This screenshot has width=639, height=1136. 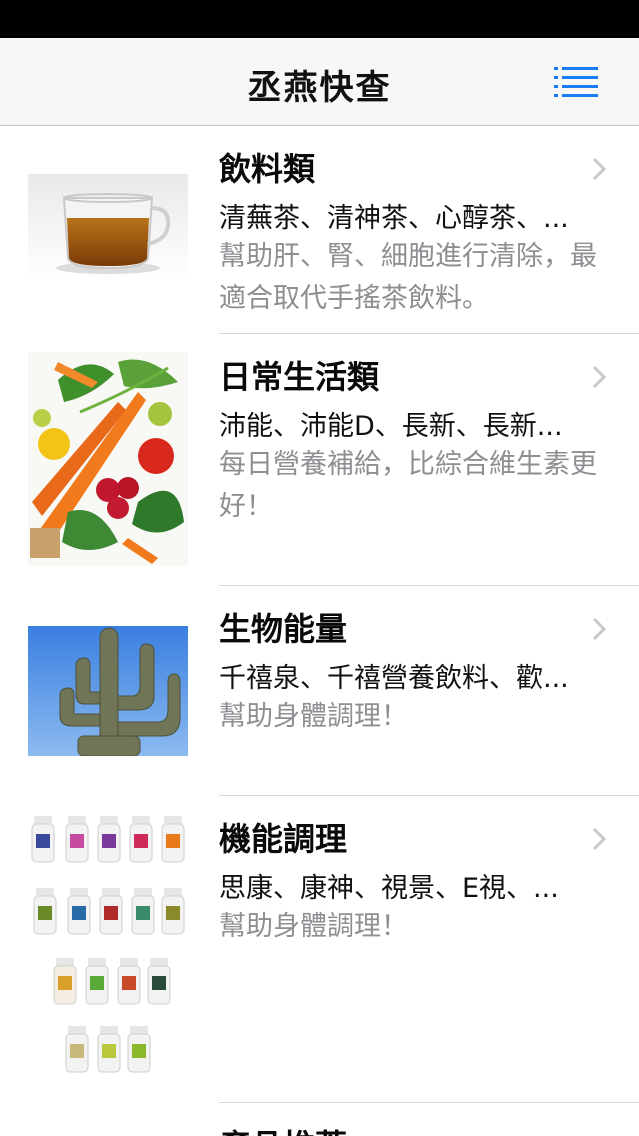 I want to click on vegetables-image, so click(x=108, y=459).